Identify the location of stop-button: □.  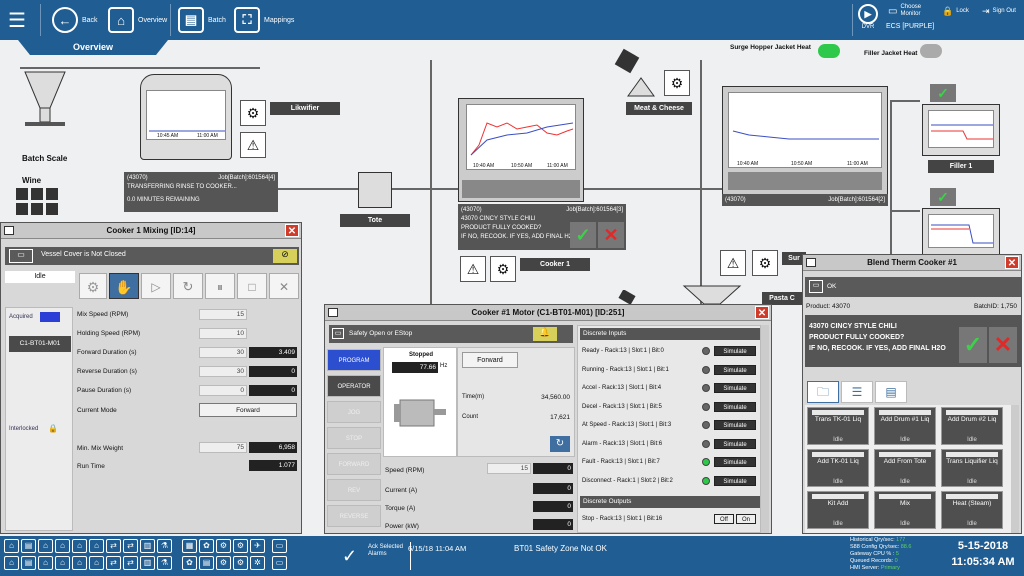
(252, 286).